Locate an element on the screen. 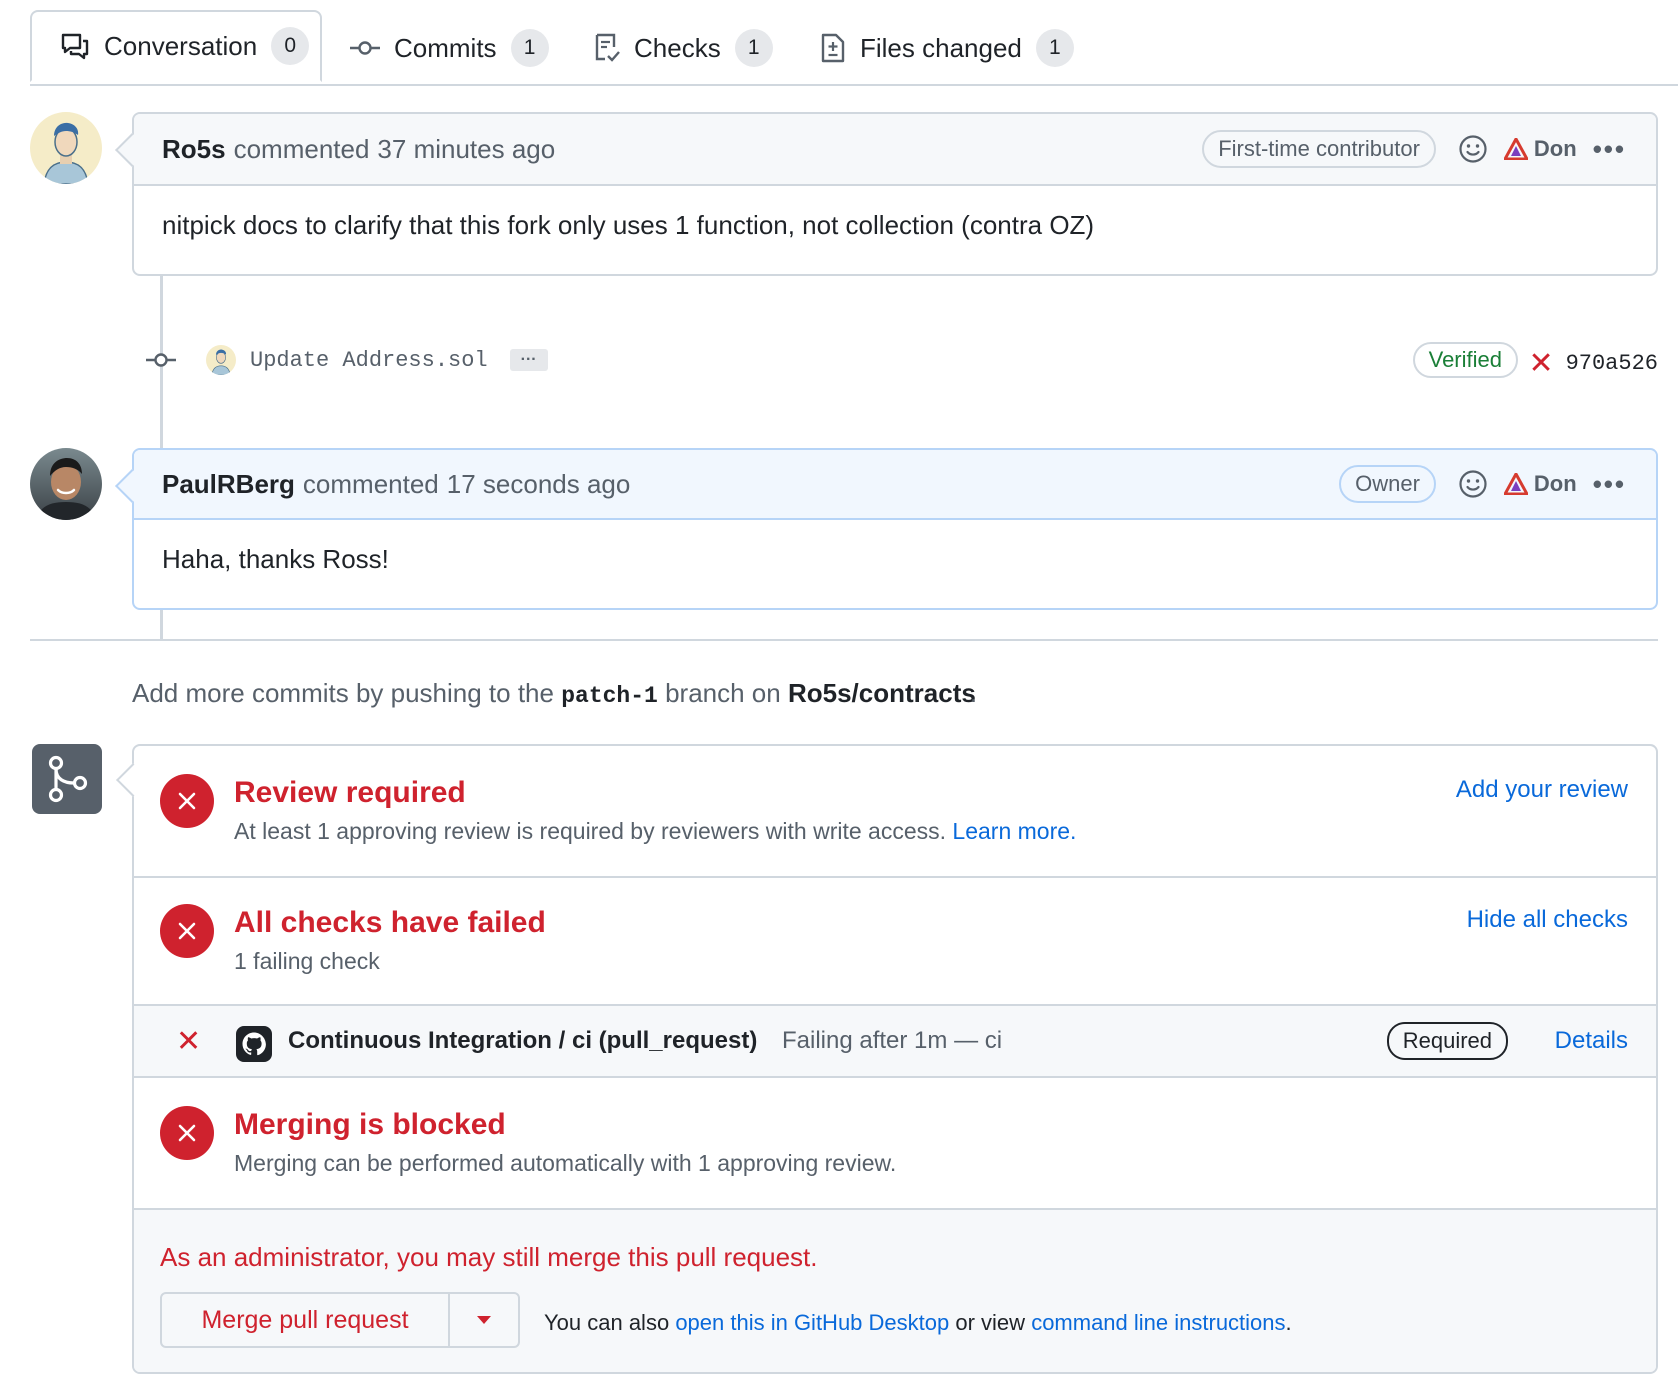 This screenshot has width=1678, height=1398. merging-blocked-title: Merging is blocked is located at coordinates (370, 1124).